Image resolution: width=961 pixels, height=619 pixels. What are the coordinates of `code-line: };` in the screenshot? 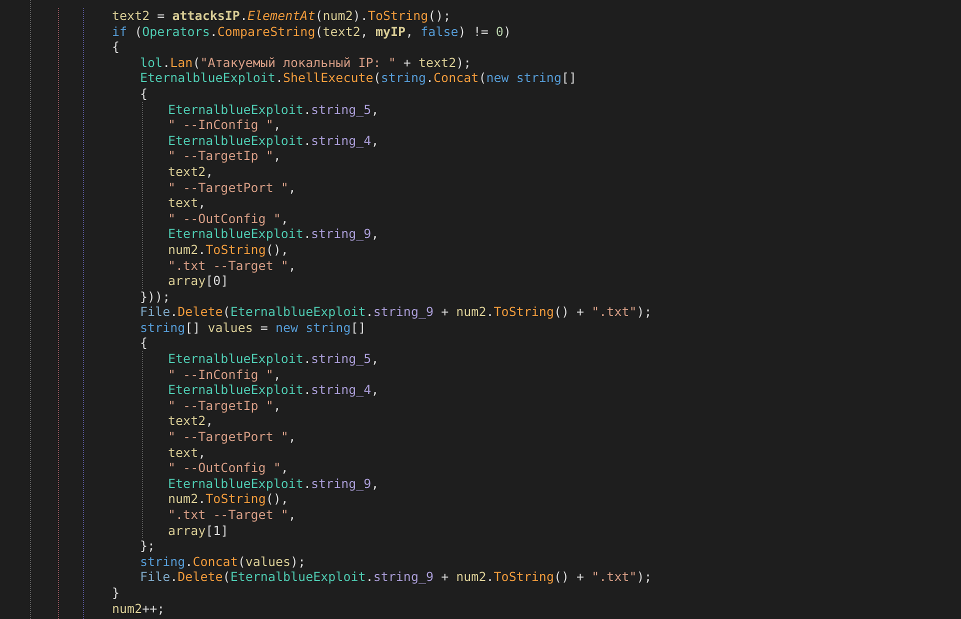 It's located at (148, 546).